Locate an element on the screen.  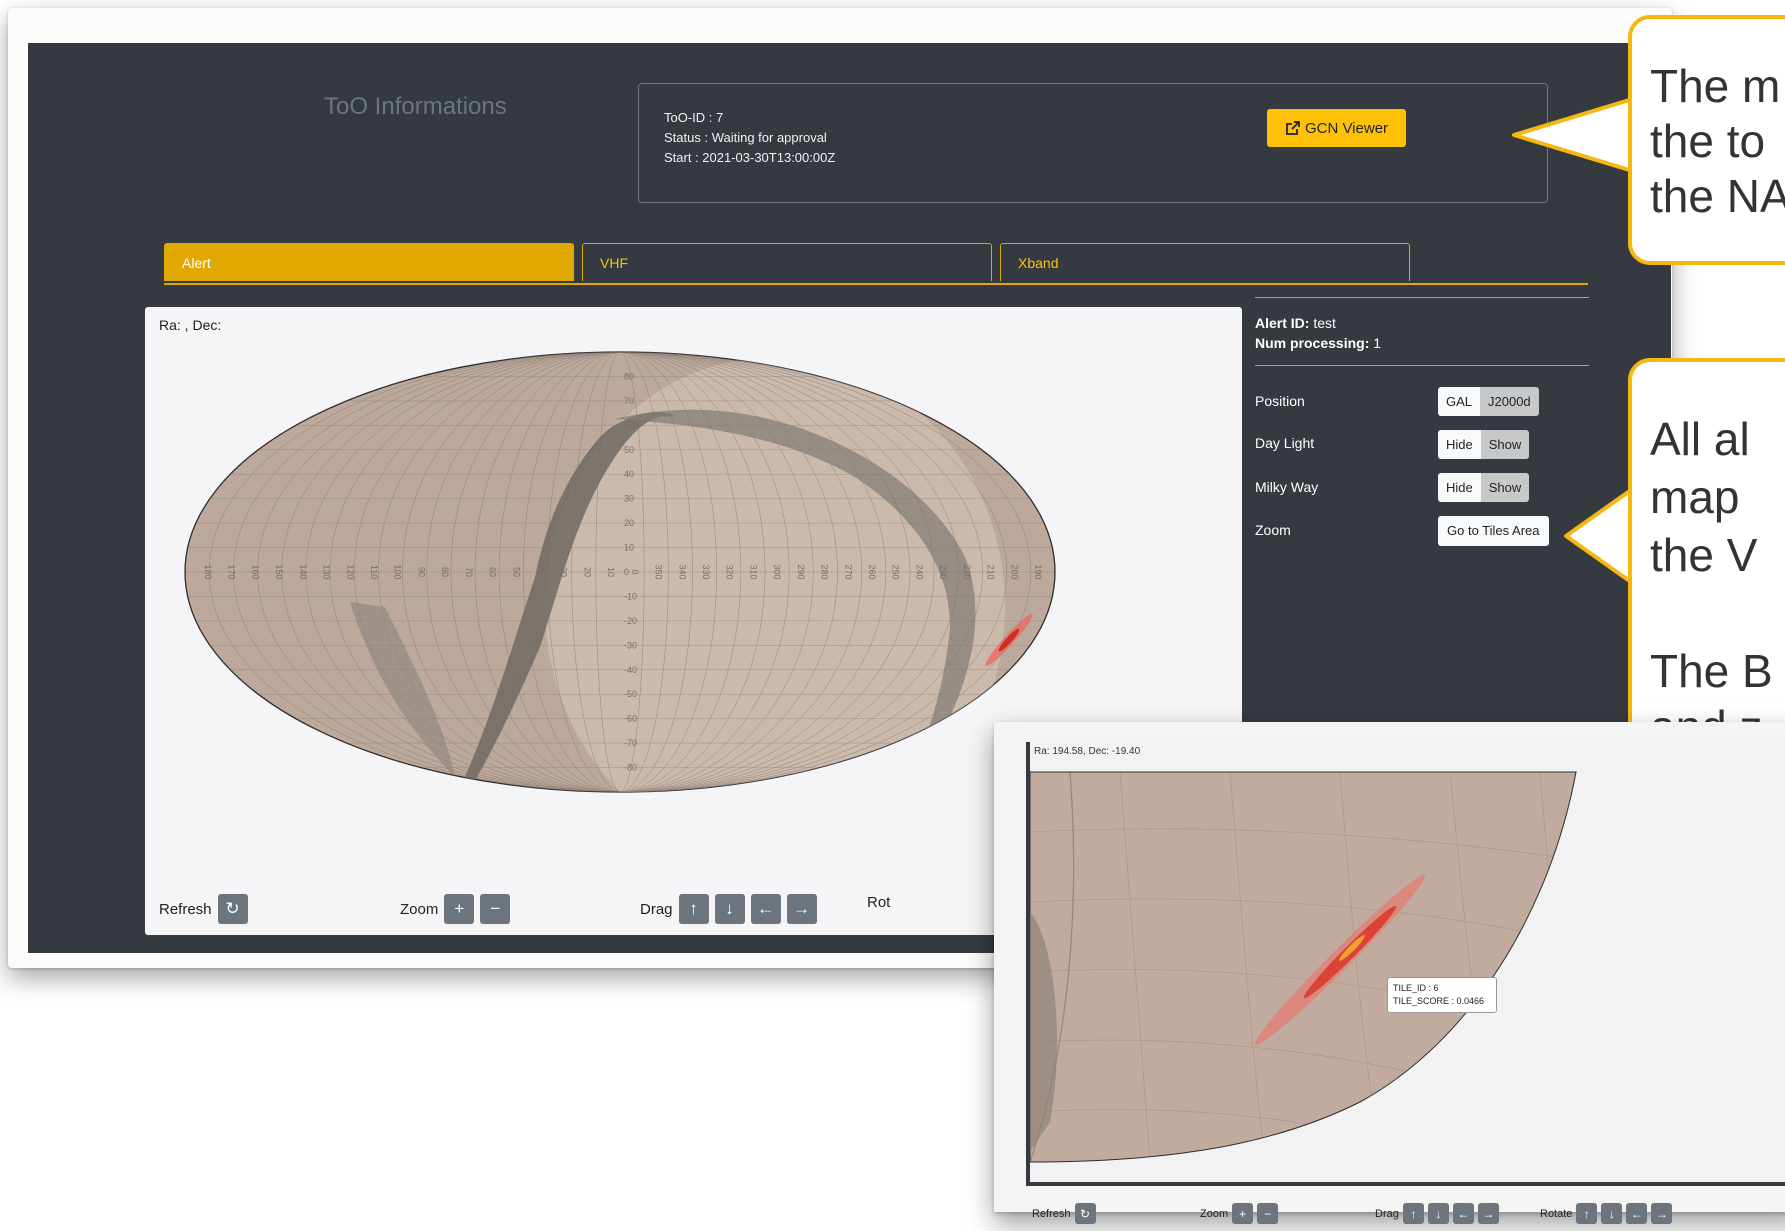
zoom-in-button: + is located at coordinates (459, 909).